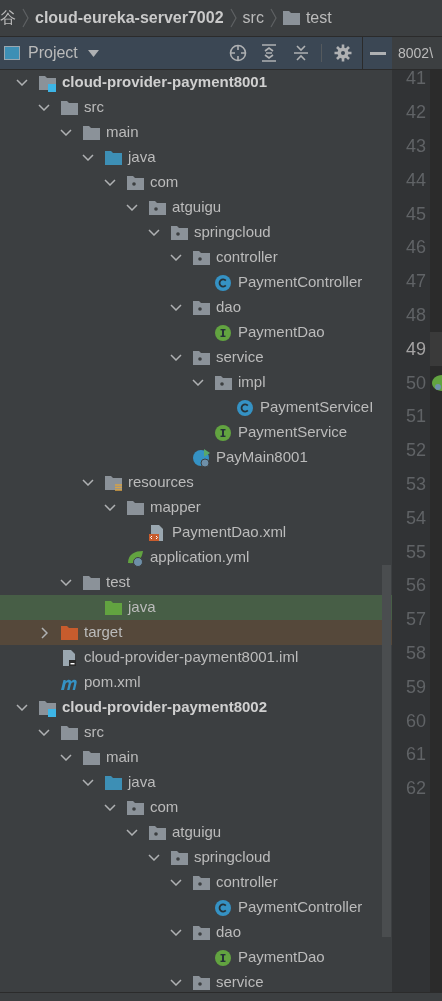  I want to click on tree-item: PaymentService, so click(293, 432).